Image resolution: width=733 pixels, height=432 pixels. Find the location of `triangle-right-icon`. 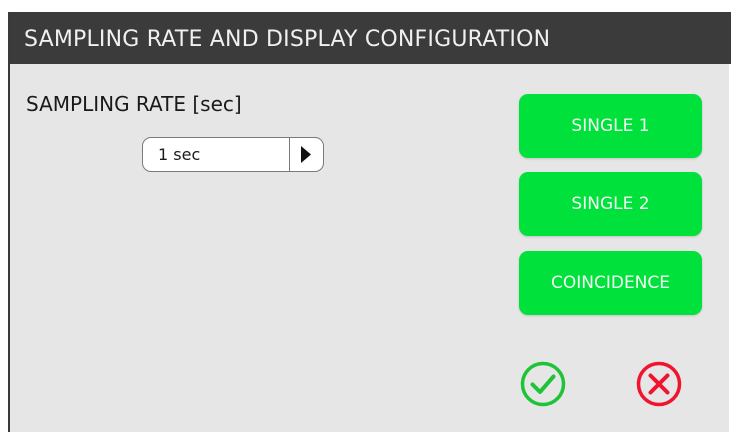

triangle-right-icon is located at coordinates (306, 154).